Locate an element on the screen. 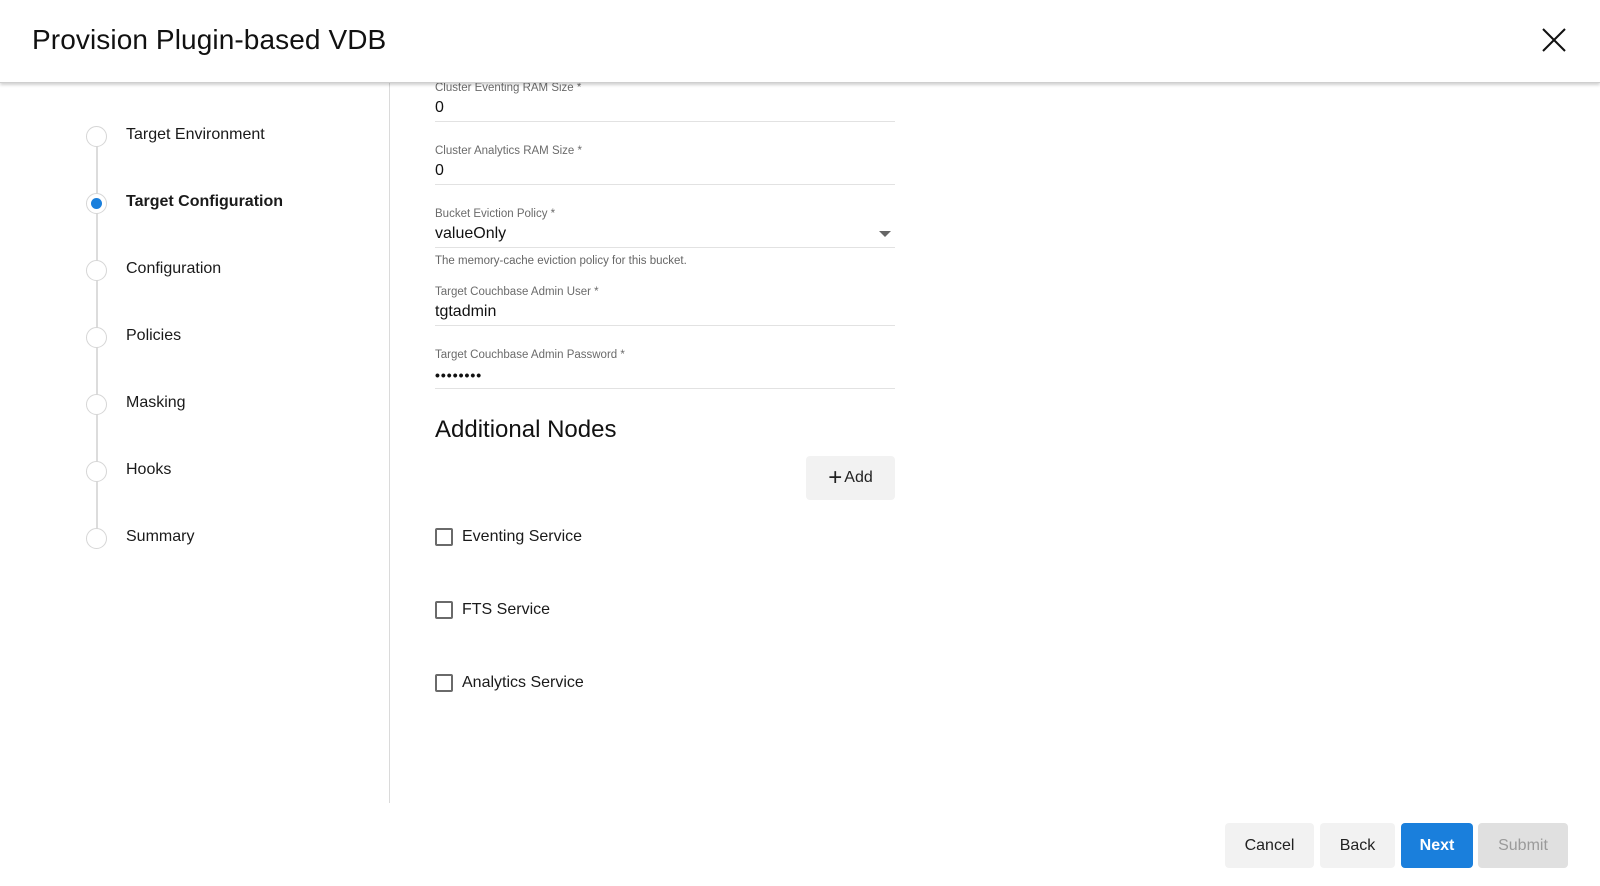 The height and width of the screenshot is (886, 1600). admin-user-field: Target Couchbase Admin User * is located at coordinates (665, 305).